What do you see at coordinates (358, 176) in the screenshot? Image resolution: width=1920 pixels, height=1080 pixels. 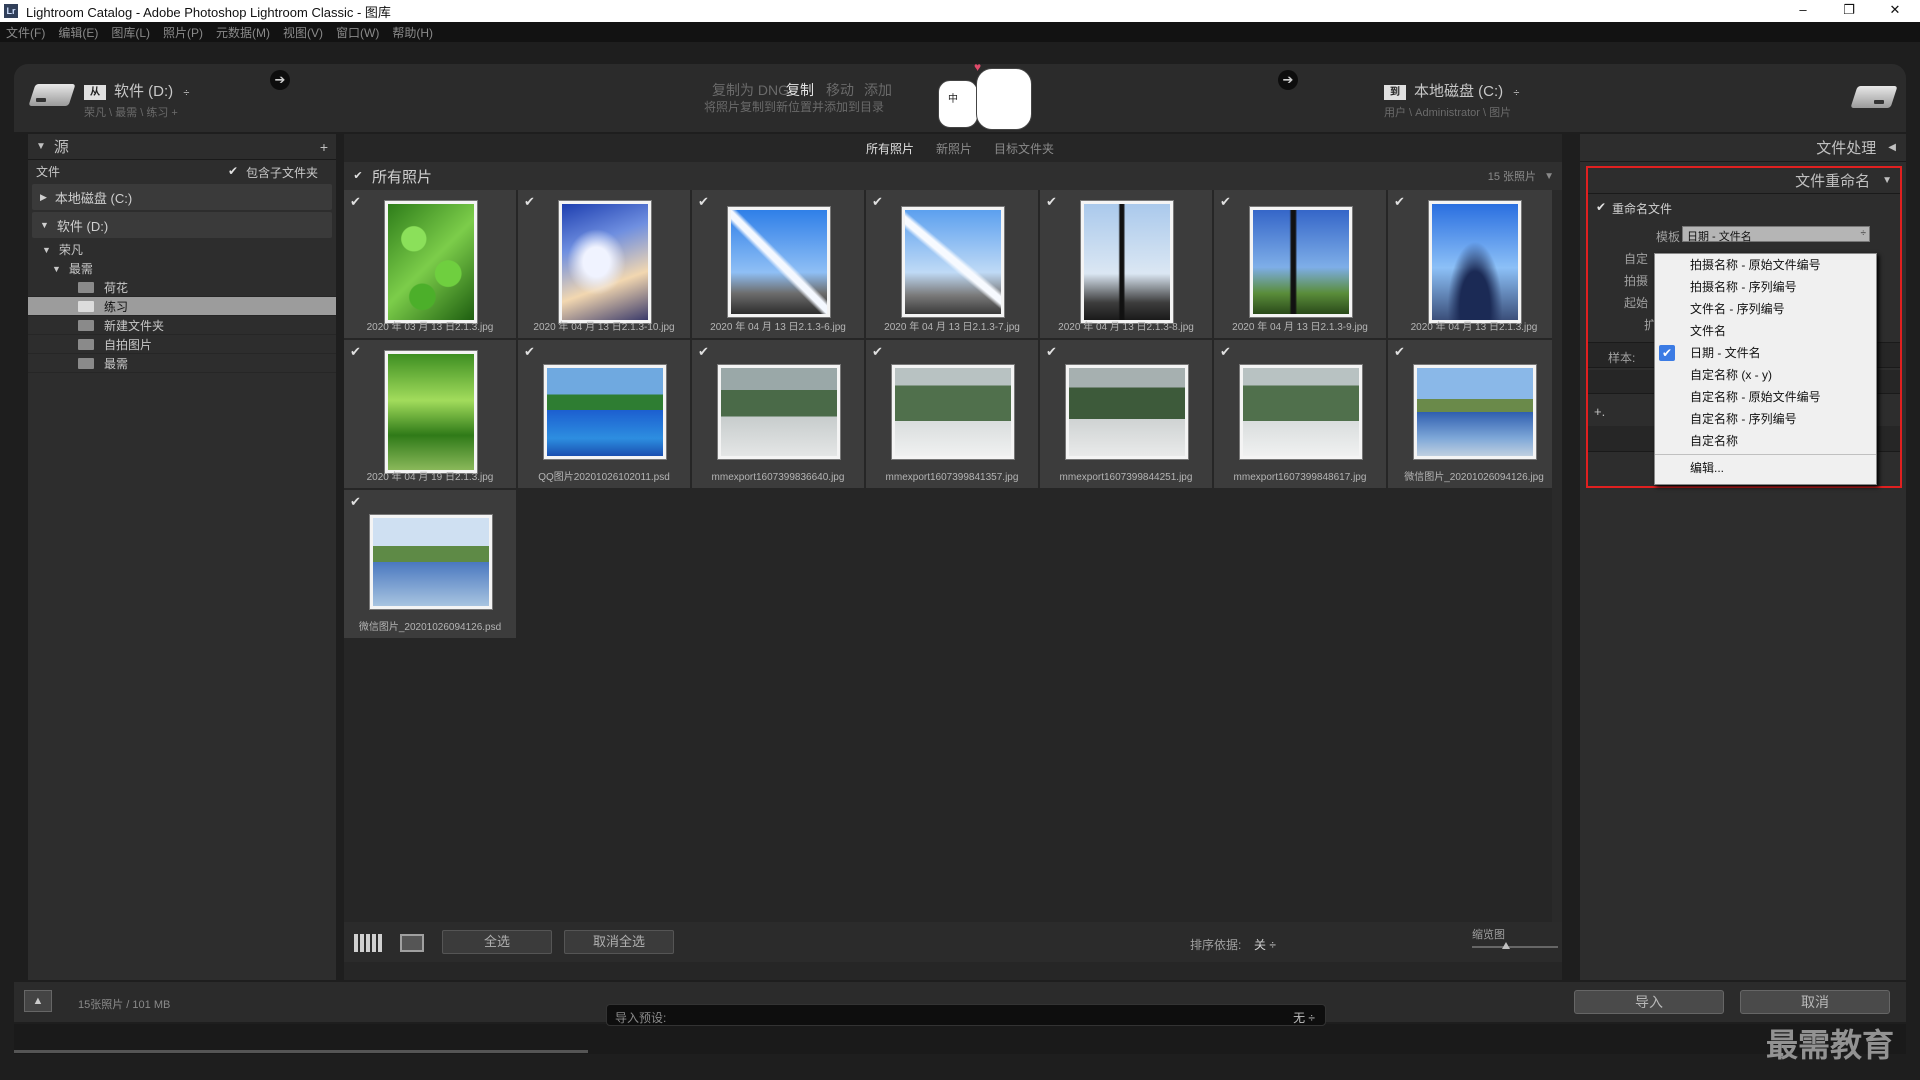 I see `select-all-checkbox: ✔` at bounding box center [358, 176].